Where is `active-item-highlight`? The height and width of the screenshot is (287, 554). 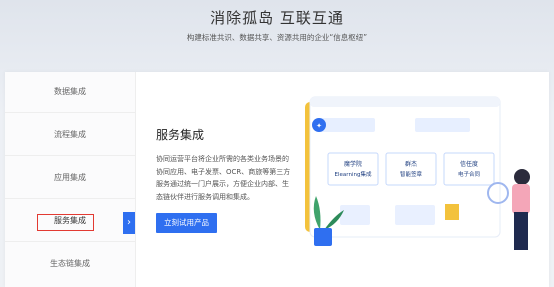 active-item-highlight is located at coordinates (65, 222).